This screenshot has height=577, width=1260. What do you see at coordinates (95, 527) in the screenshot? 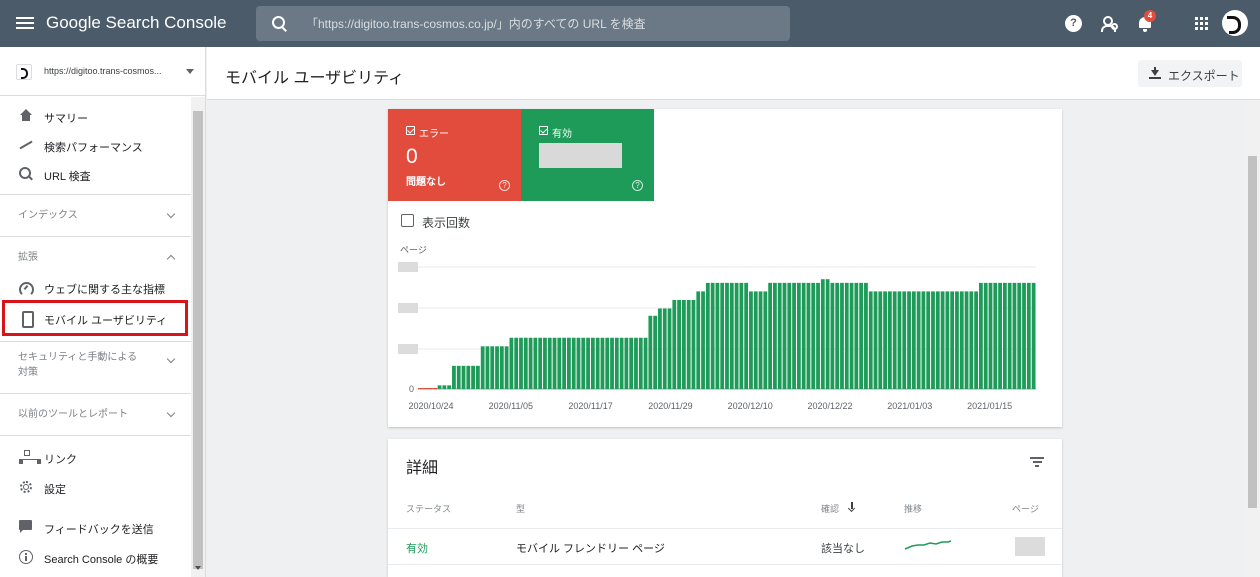
I see `sidebar-item-feedback: フィードバックを送信` at bounding box center [95, 527].